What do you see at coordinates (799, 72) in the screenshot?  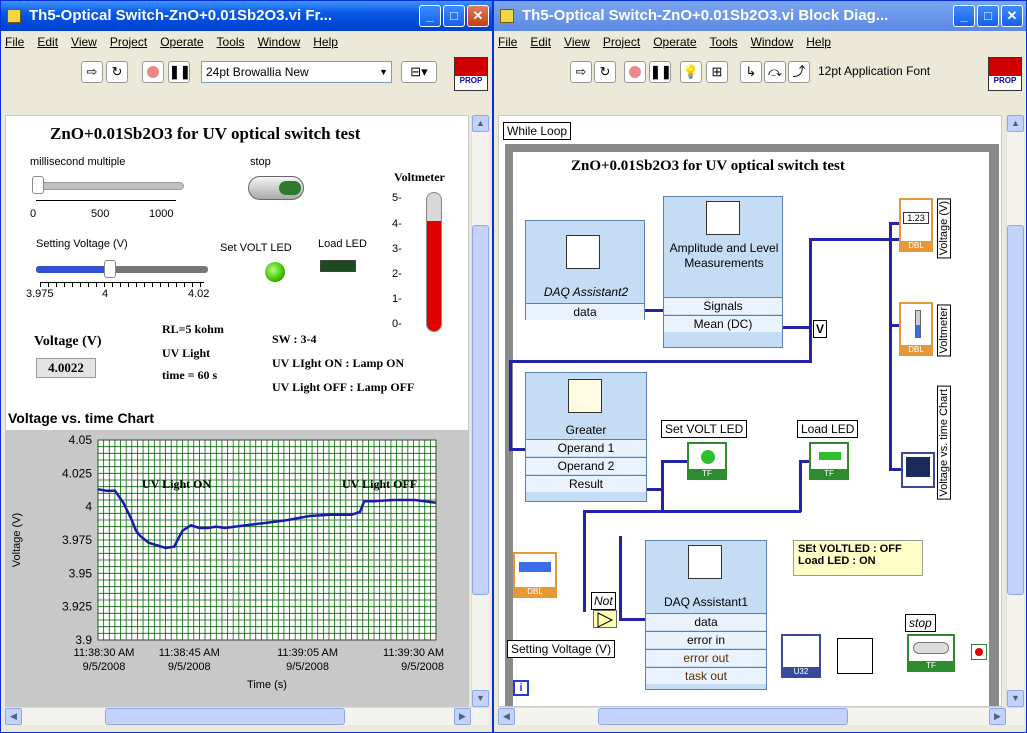 I see `step-out-icon: ⤴` at bounding box center [799, 72].